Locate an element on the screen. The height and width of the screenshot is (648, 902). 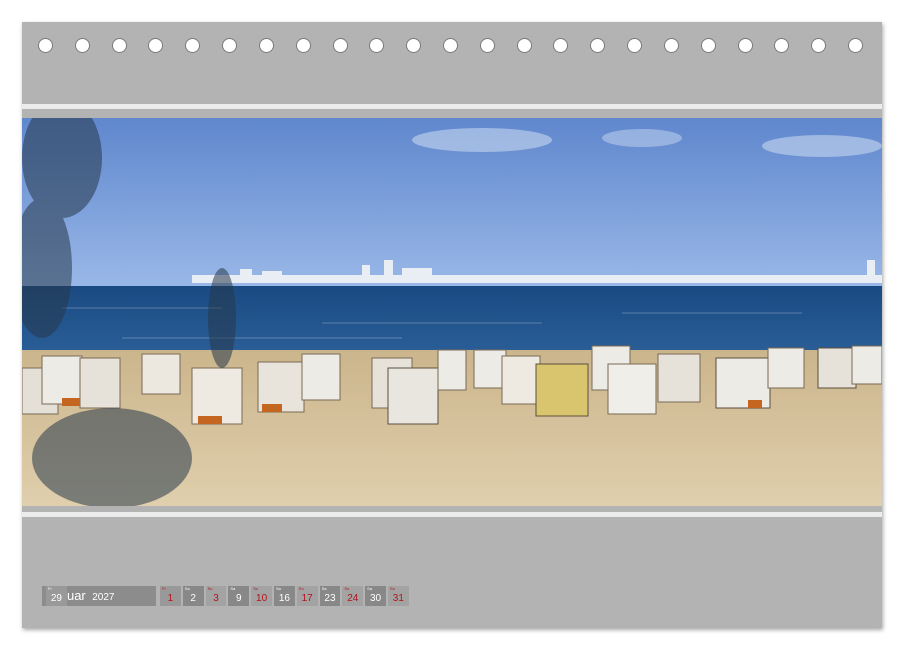
day-number: 9 is located at coordinates (239, 598).